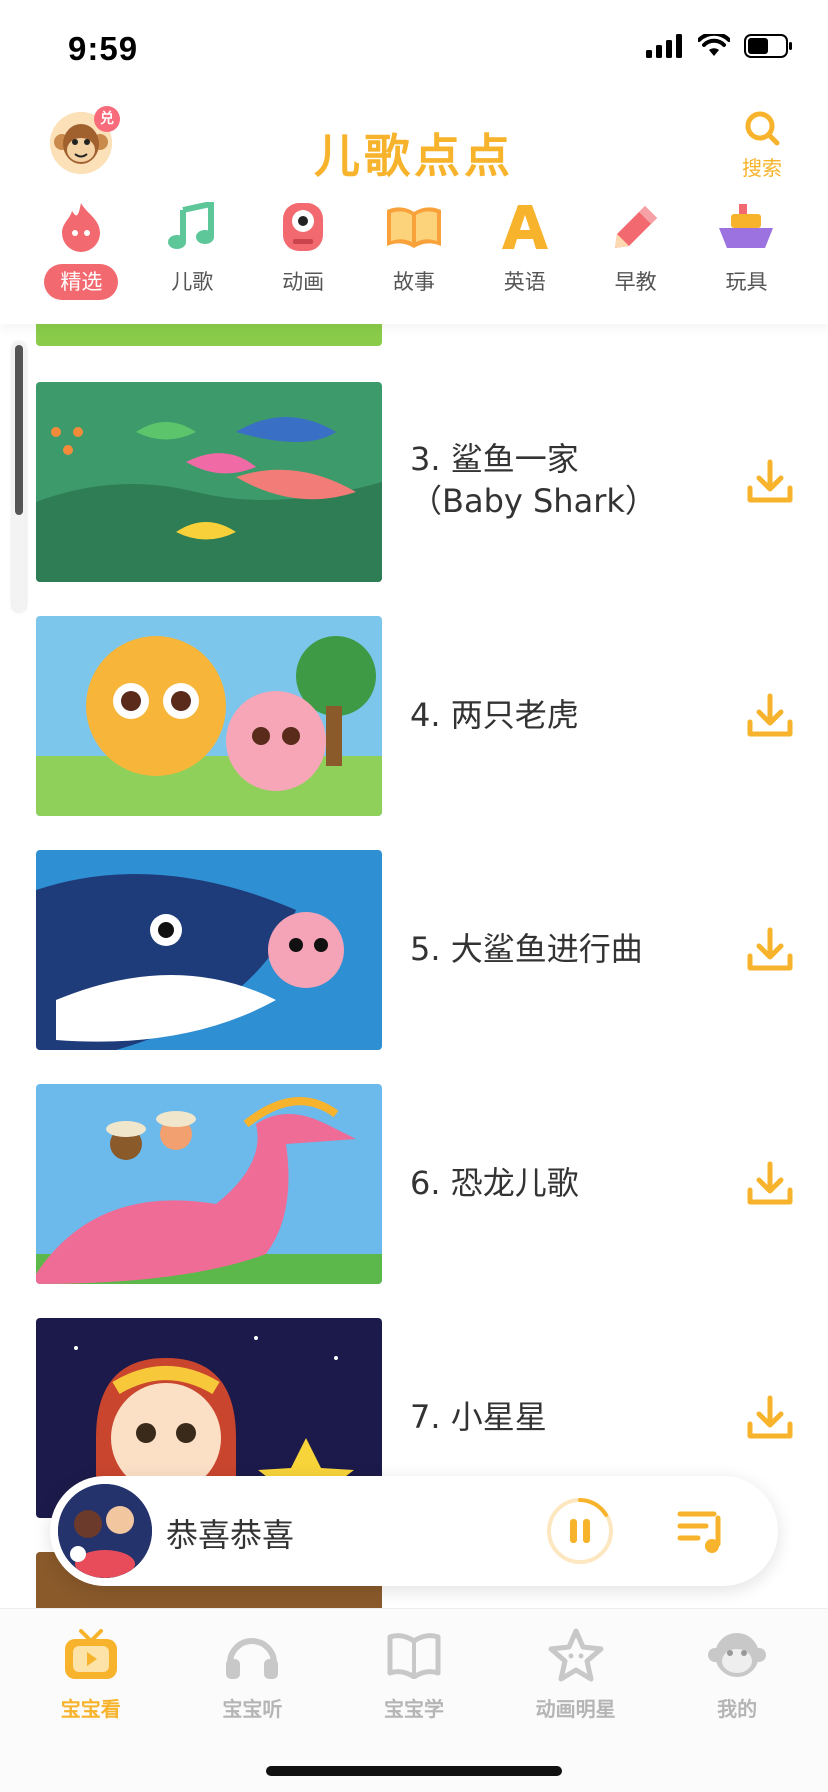 Image resolution: width=828 pixels, height=1792 pixels. Describe the element at coordinates (19, 430) in the screenshot. I see `scroll-thumb` at that location.